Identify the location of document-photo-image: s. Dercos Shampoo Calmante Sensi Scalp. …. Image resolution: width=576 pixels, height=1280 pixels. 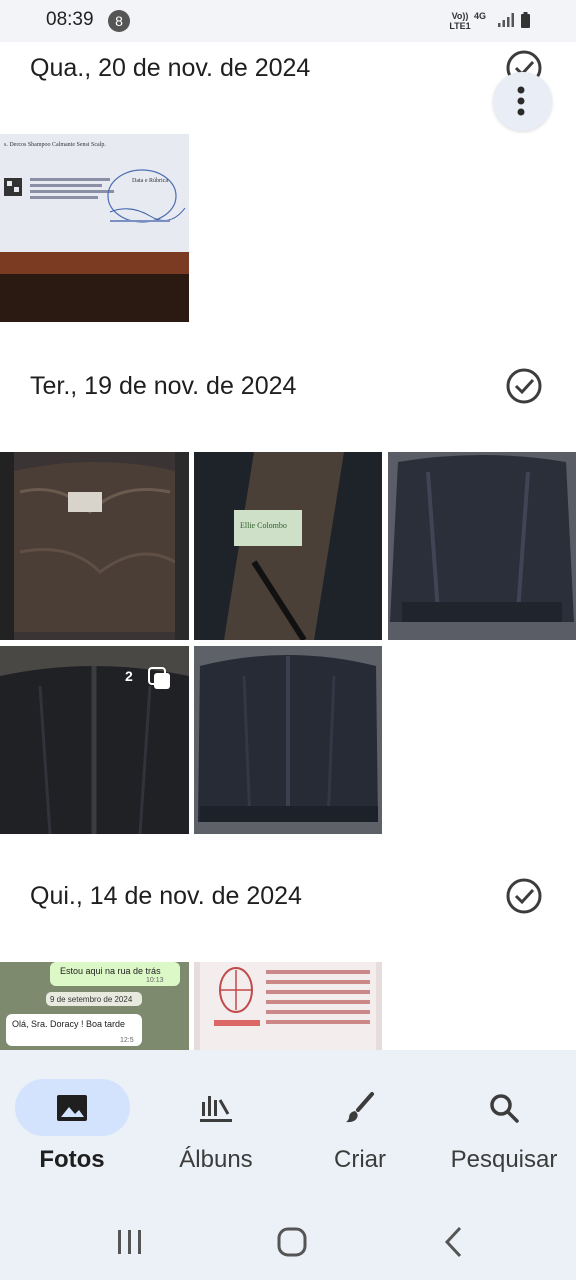
(94, 228).